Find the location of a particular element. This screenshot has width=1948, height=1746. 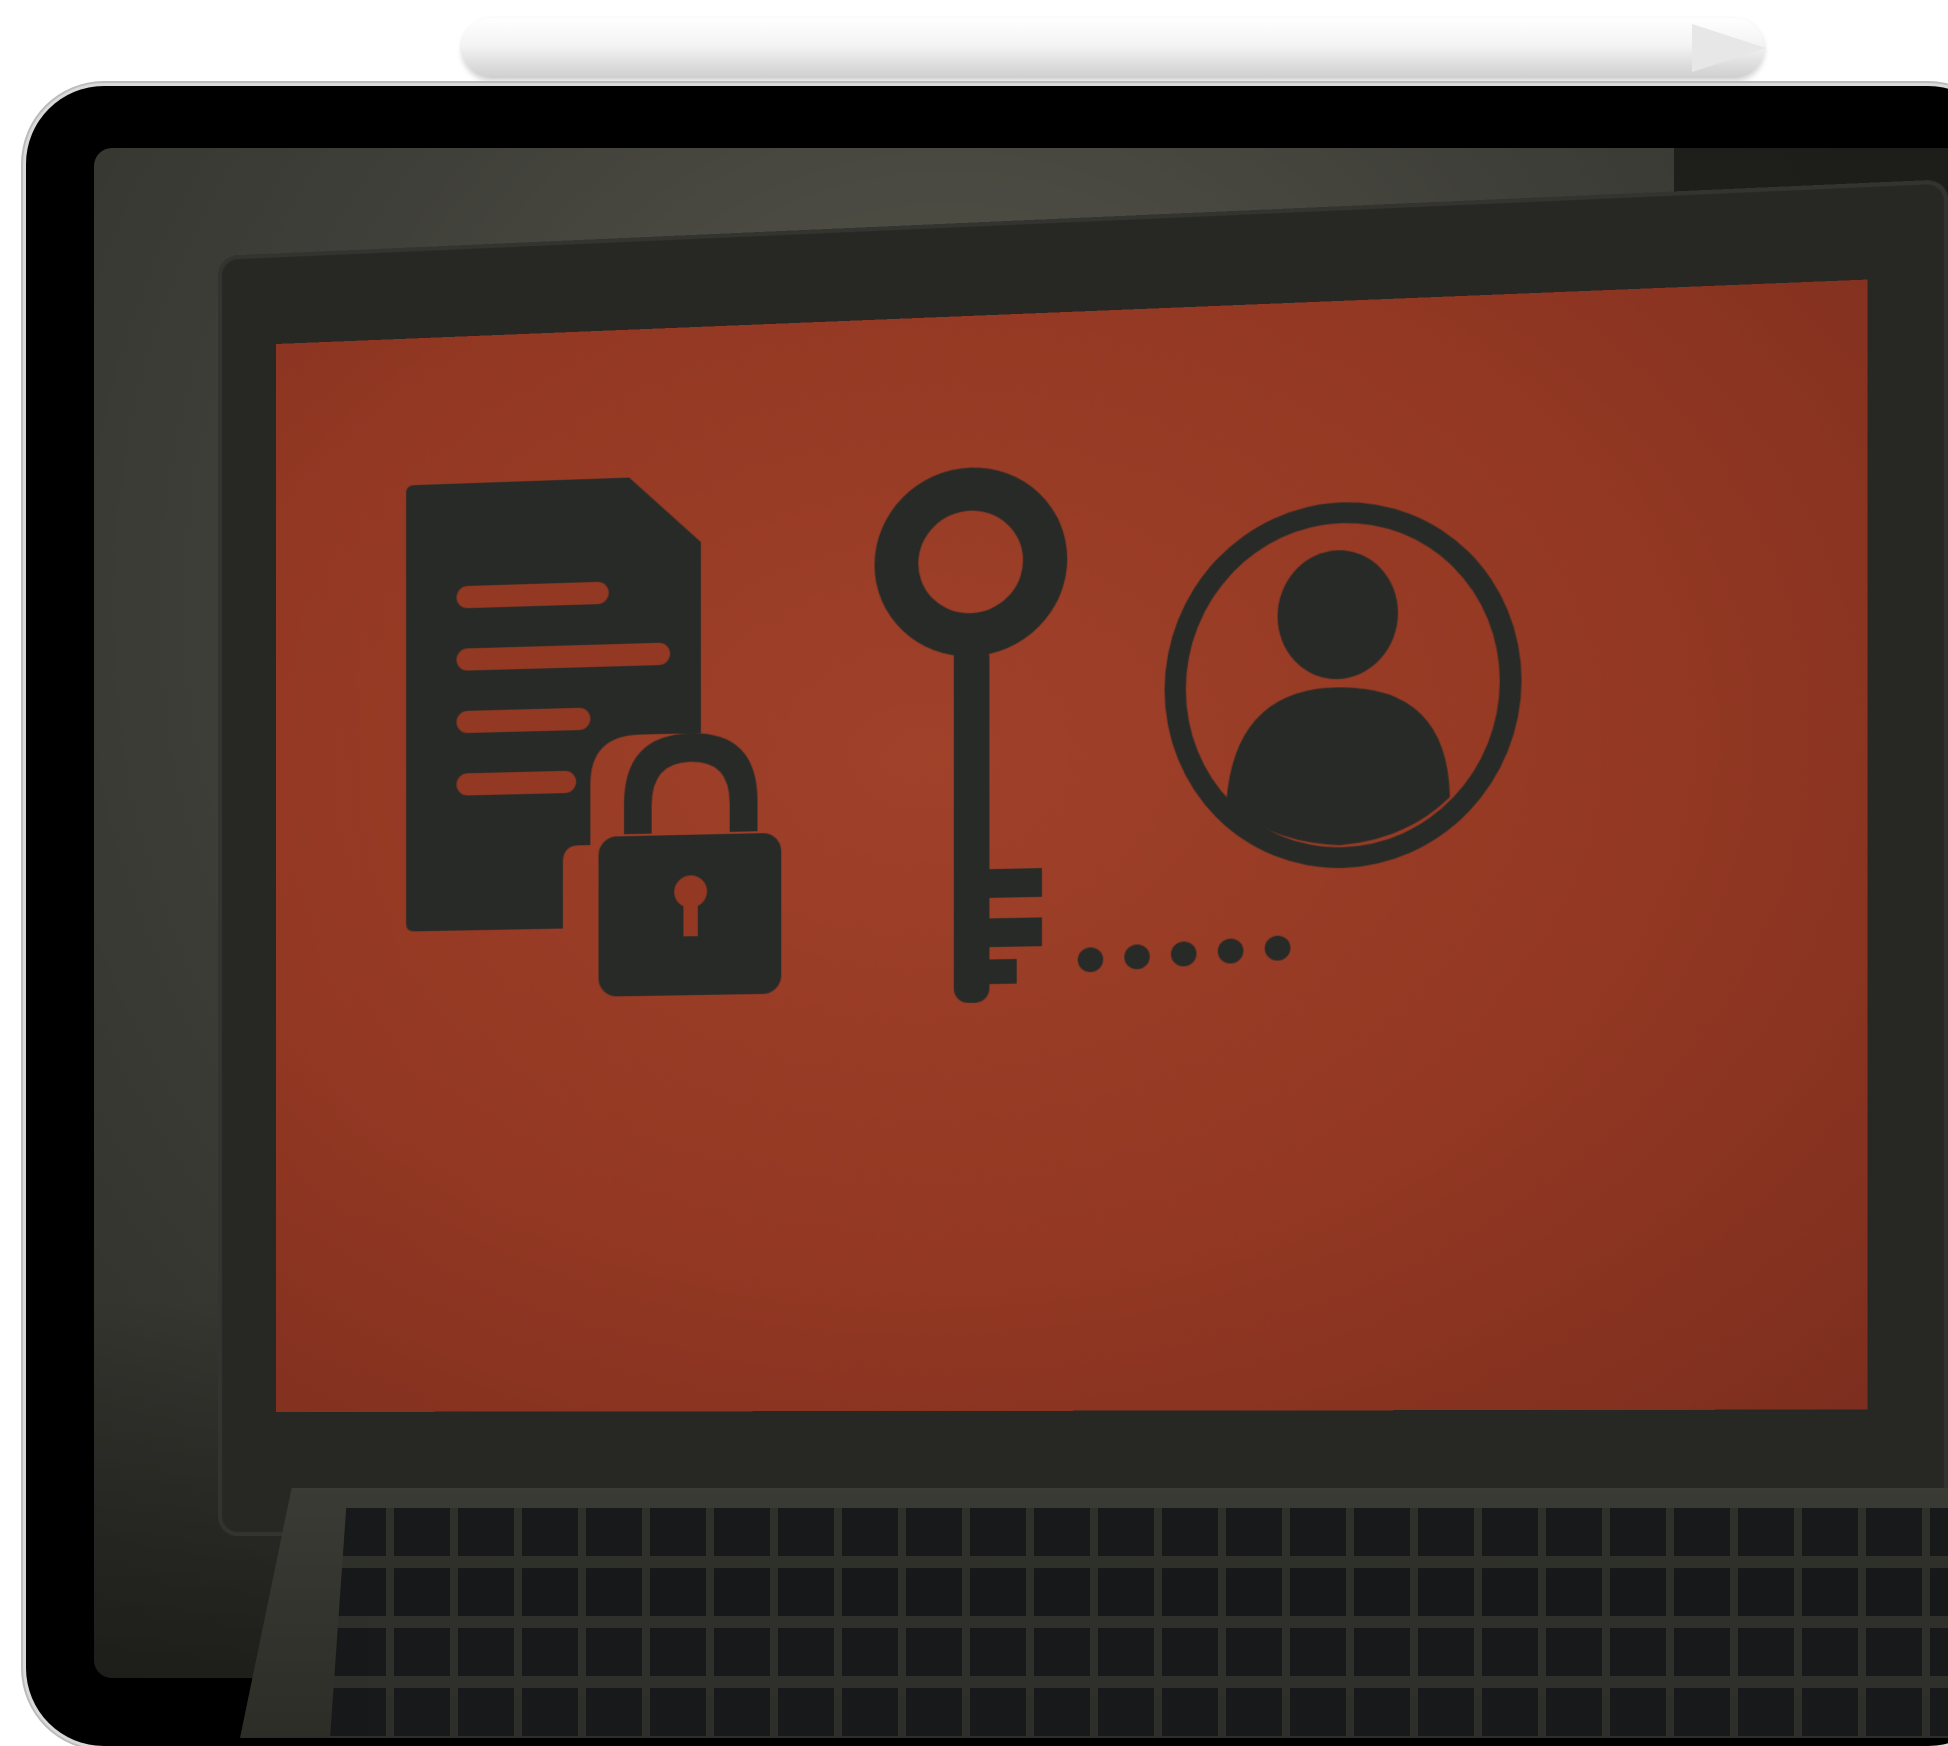

user-avatar-icon is located at coordinates (1343, 684).